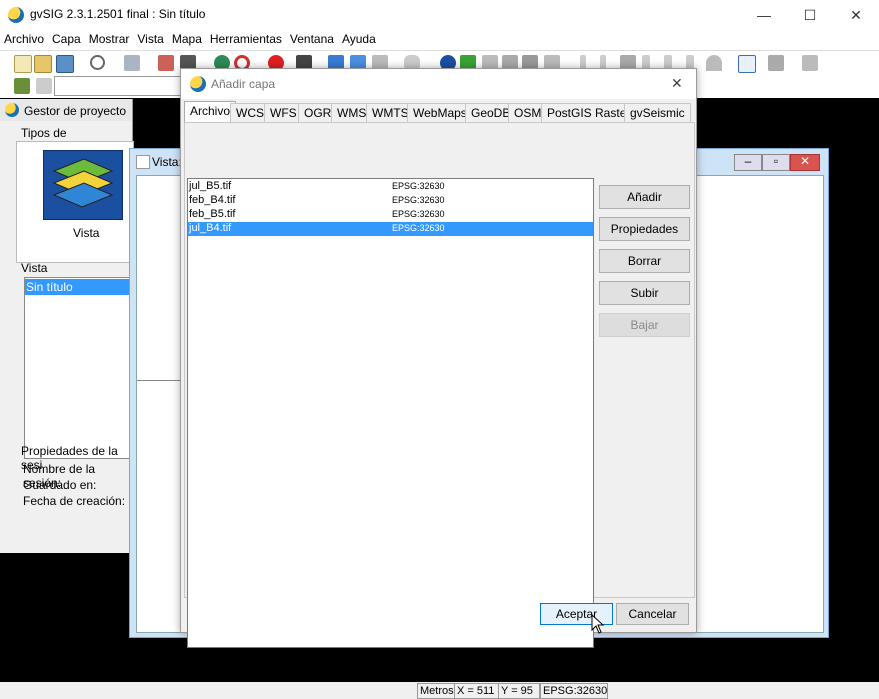 Image resolution: width=879 pixels, height=699 pixels. Describe the element at coordinates (212, 214) in the screenshot. I see `file-name: feb_B5.tif` at that location.